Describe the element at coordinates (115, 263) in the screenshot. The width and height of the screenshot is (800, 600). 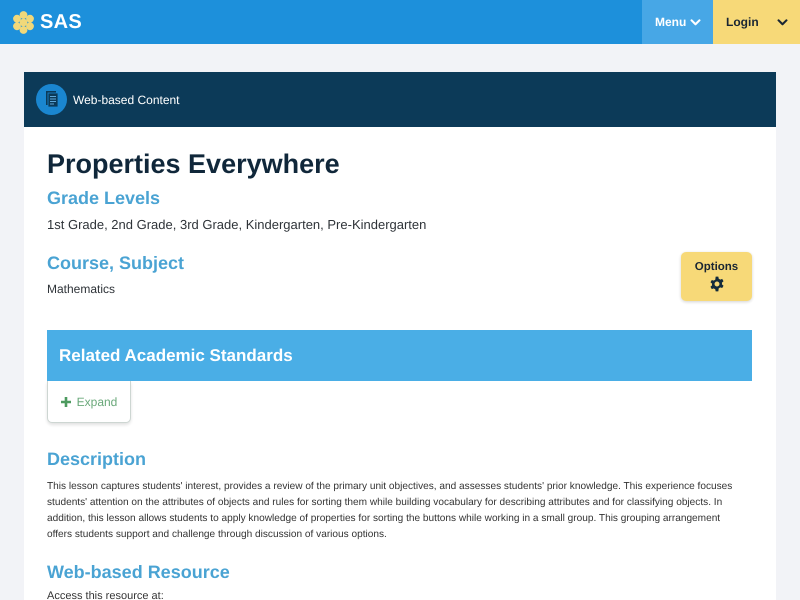
I see `course-subject-heading: Course, Subject` at that location.